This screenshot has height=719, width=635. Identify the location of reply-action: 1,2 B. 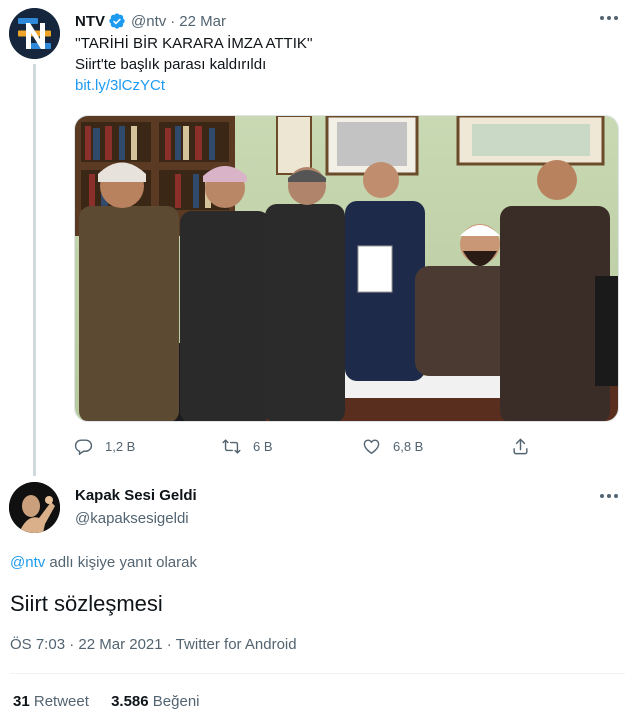
(104, 446).